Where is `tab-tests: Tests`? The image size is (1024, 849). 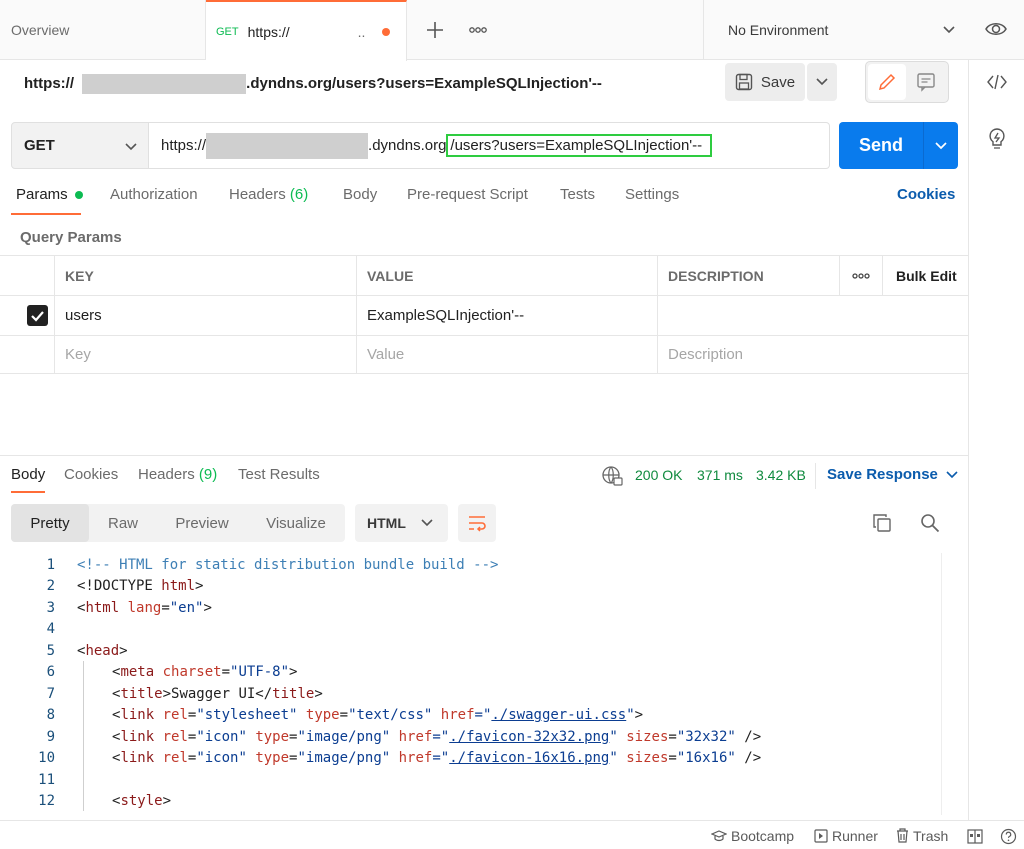
tab-tests: Tests is located at coordinates (577, 194).